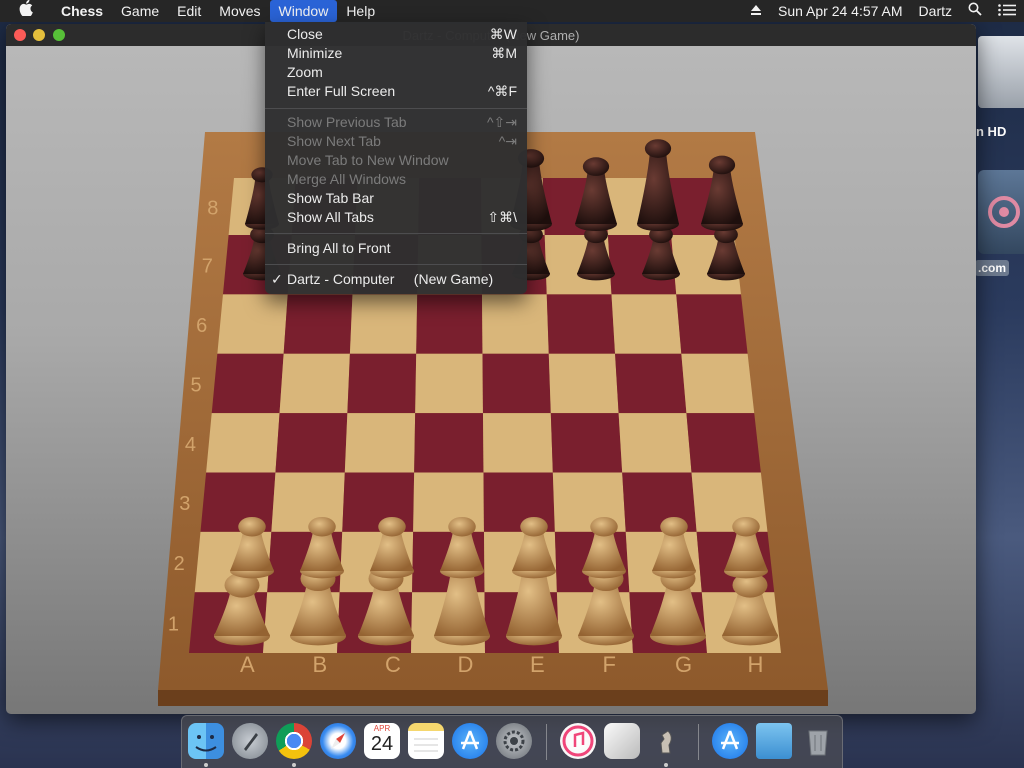 The image size is (1024, 768). Describe the element at coordinates (756, 11) in the screenshot. I see `eject-icon` at that location.